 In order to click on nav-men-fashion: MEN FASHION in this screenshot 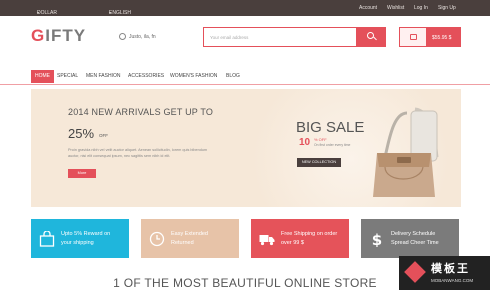, I will do `click(103, 76)`.